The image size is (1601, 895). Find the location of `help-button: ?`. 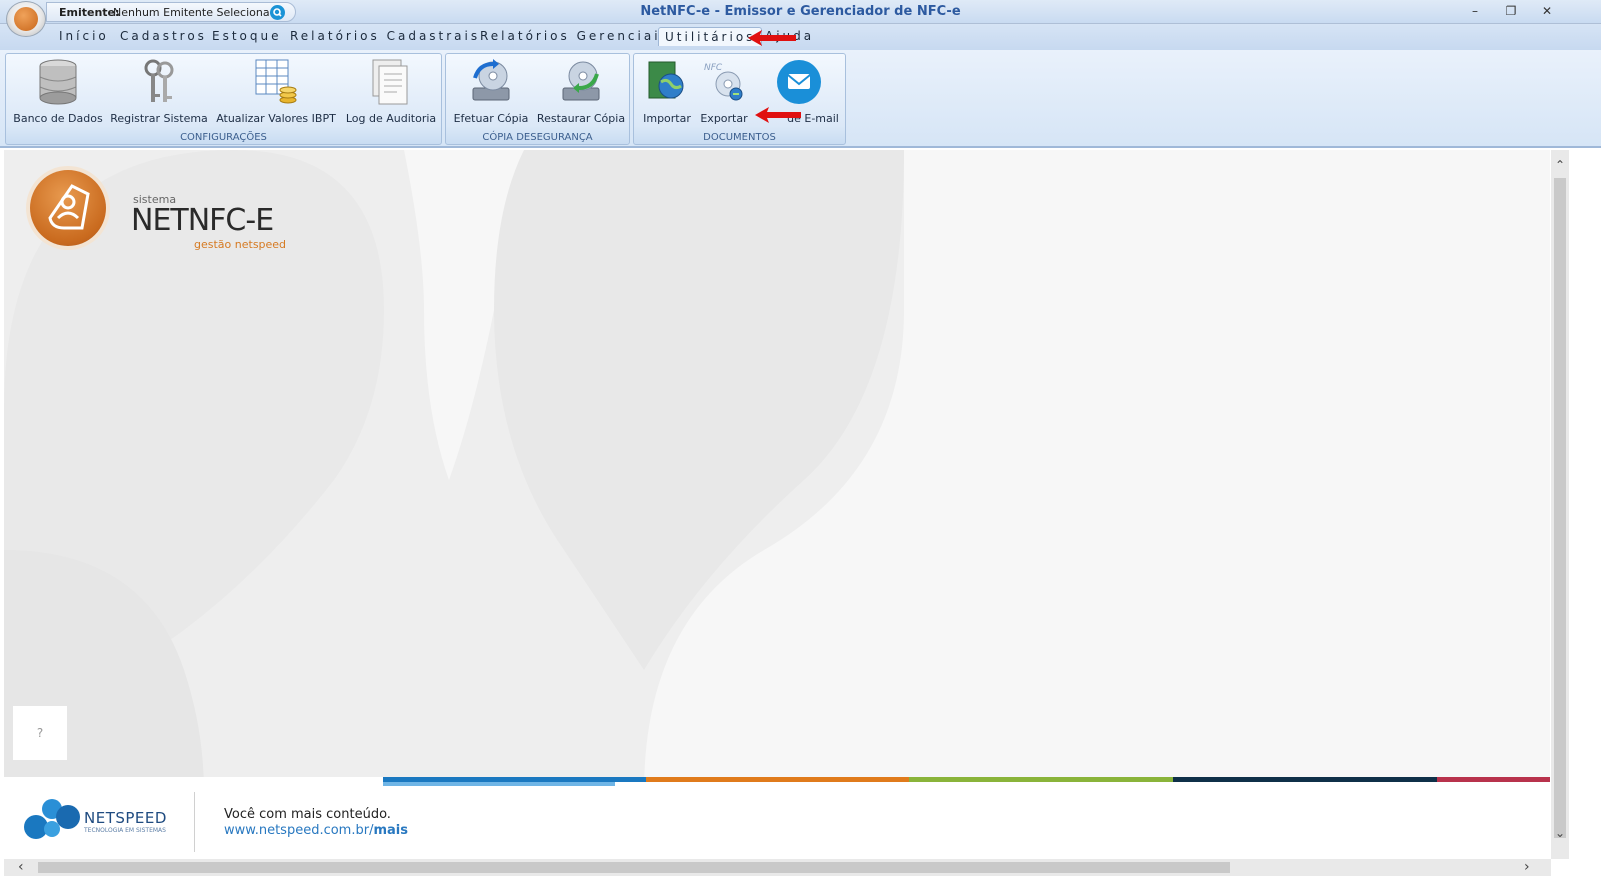

help-button: ? is located at coordinates (40, 733).